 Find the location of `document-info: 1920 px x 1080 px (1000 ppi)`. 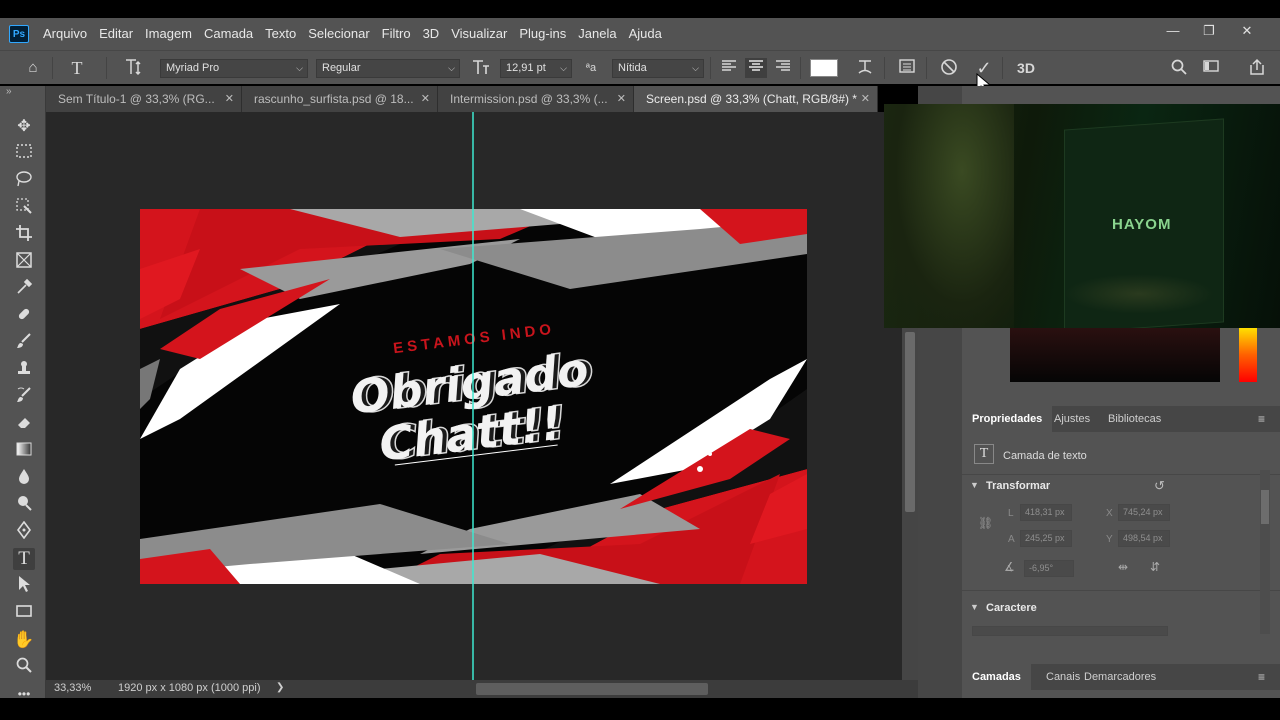

document-info: 1920 px x 1080 px (1000 ppi) is located at coordinates (189, 688).